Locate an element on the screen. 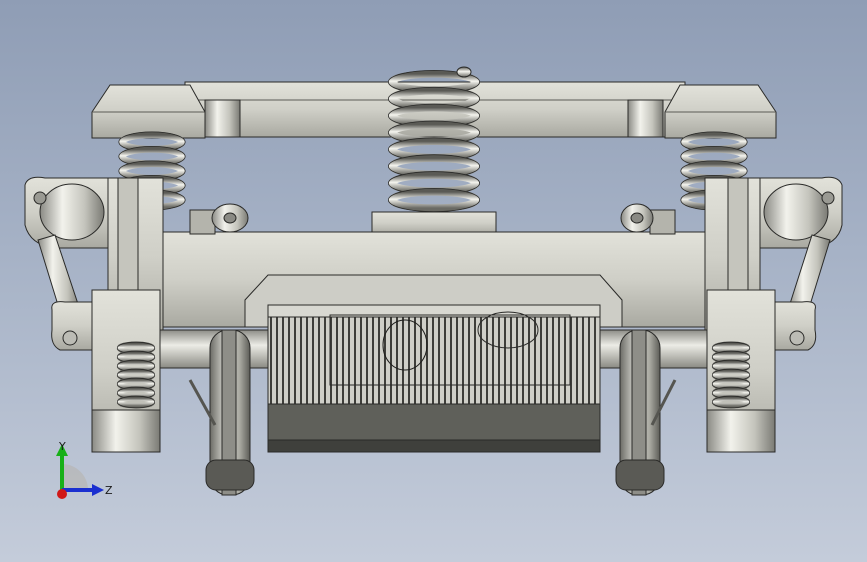  orientation-triad: Y Z is located at coordinates (85, 475).